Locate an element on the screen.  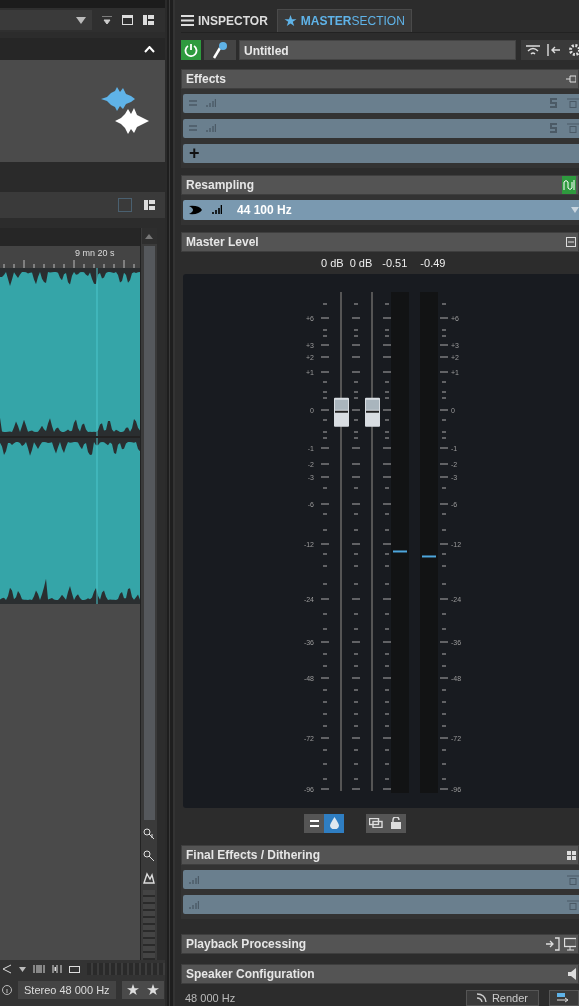
section-header: Master Level is located at coordinates (380, 241).